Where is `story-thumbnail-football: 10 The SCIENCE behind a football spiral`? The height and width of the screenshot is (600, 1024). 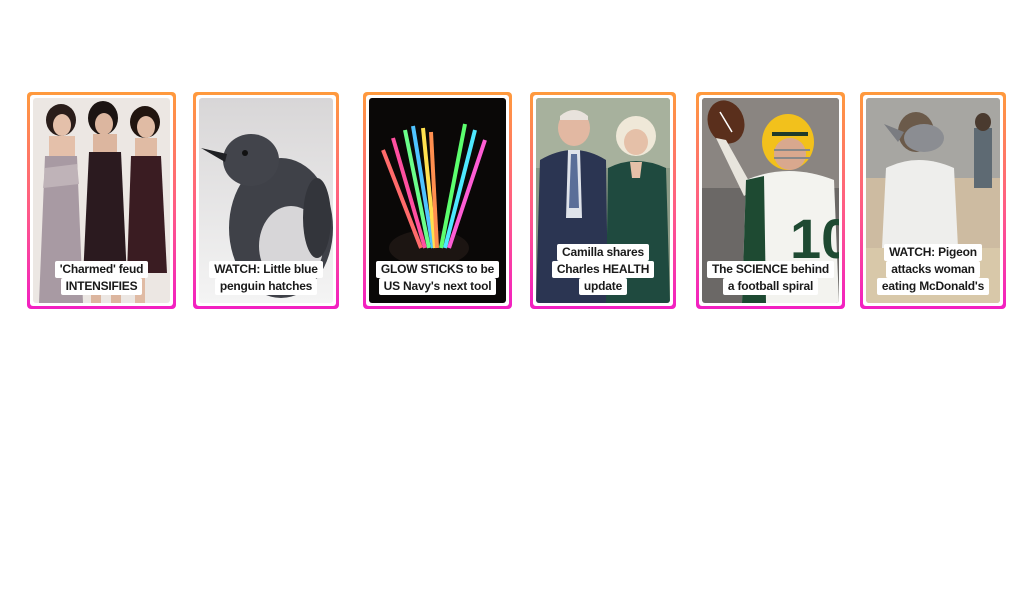 story-thumbnail-football: 10 The SCIENCE behind a football spiral is located at coordinates (770, 200).